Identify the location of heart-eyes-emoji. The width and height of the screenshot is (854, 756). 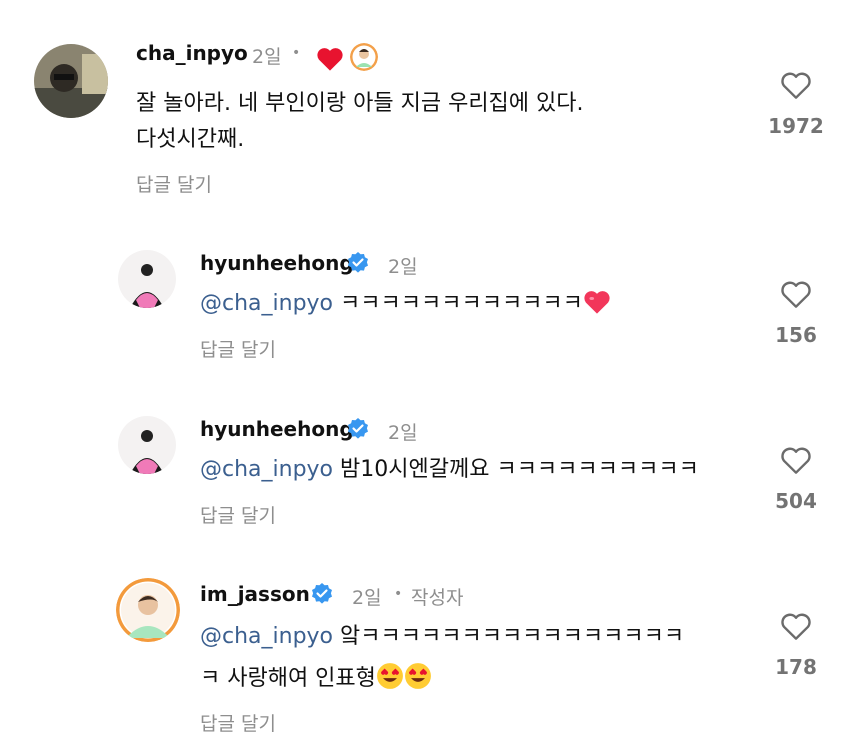
(404, 677).